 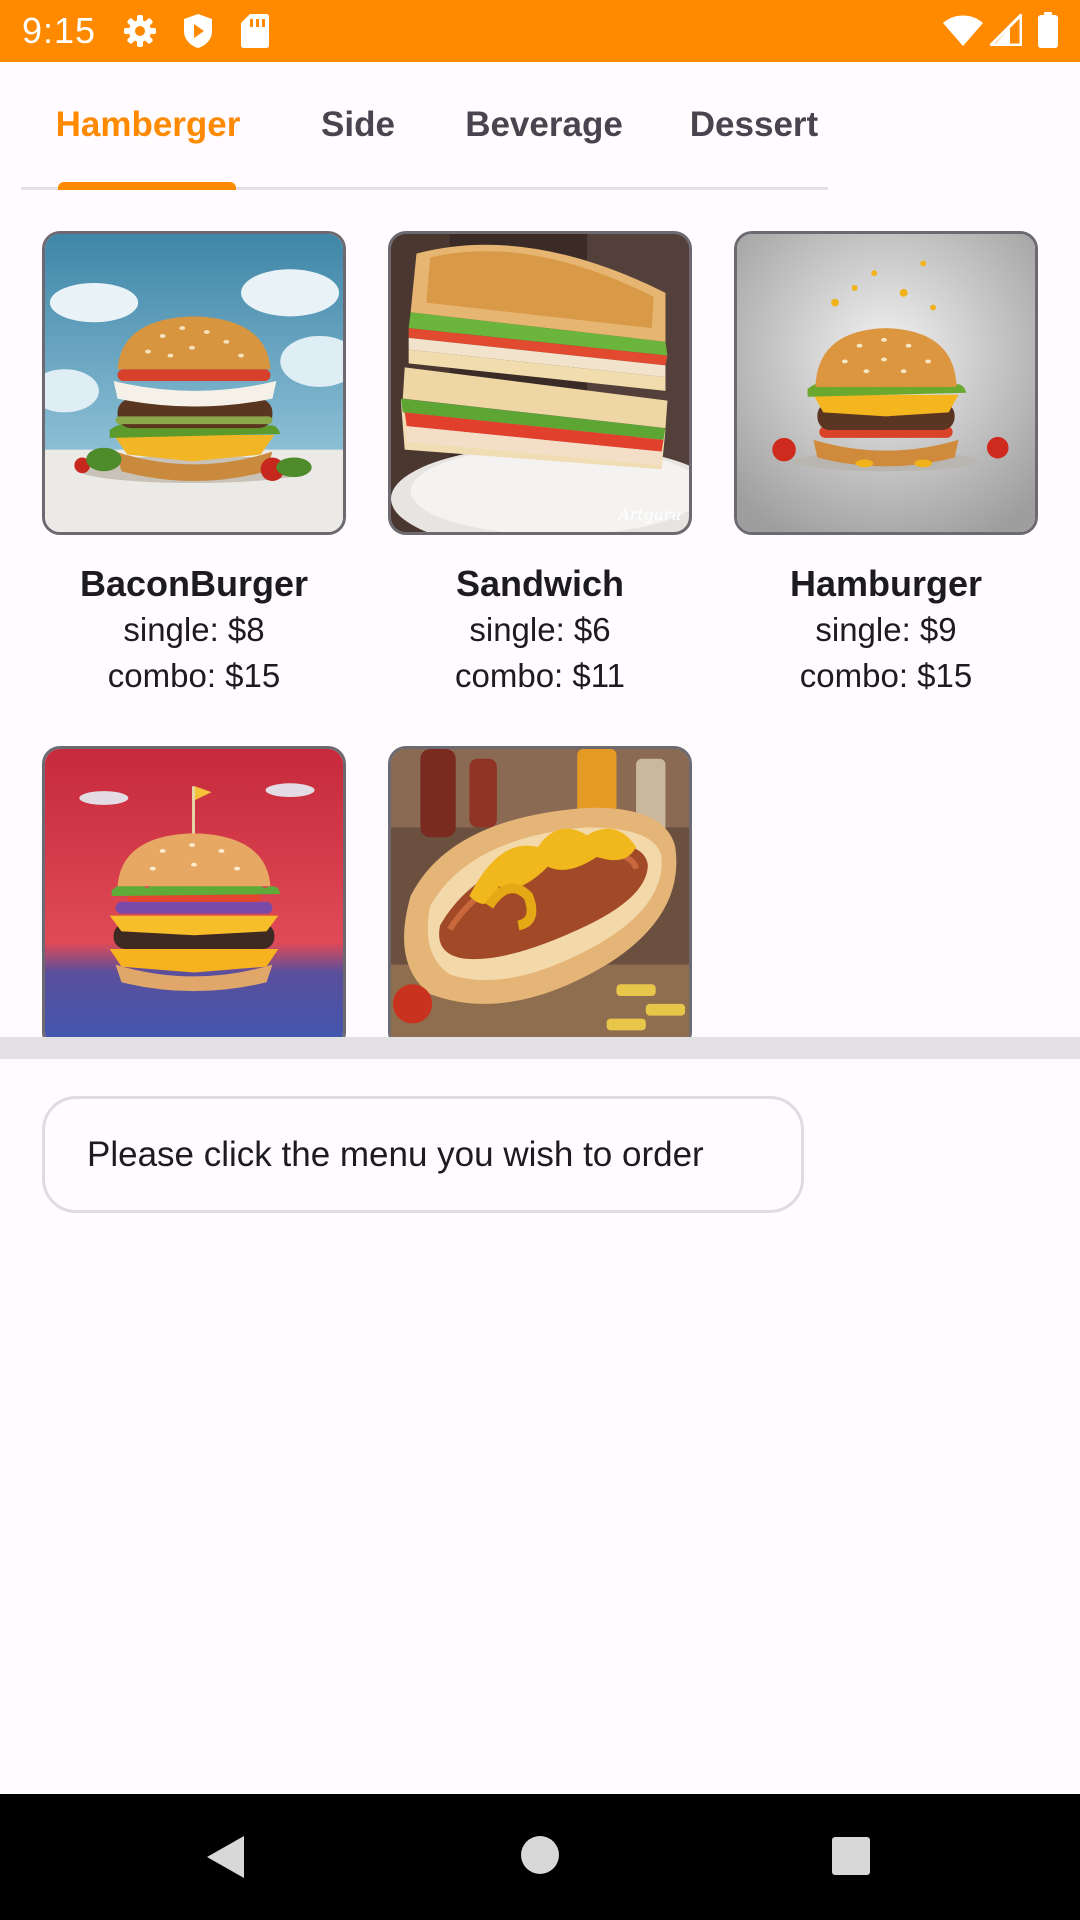 I want to click on battery-icon, so click(x=1048, y=30).